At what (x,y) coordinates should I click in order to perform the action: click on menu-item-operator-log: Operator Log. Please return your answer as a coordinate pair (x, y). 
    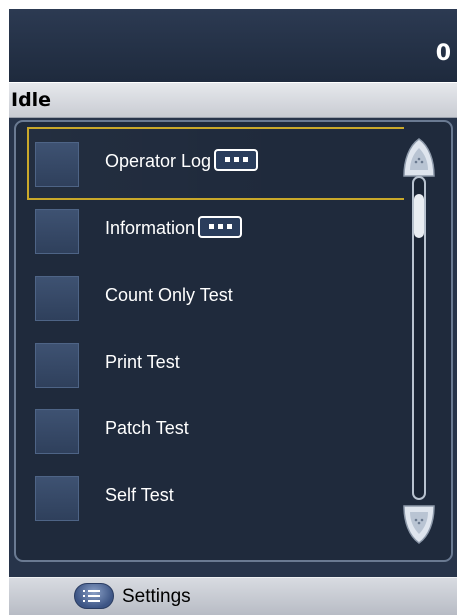
    Looking at the image, I should click on (215, 163).